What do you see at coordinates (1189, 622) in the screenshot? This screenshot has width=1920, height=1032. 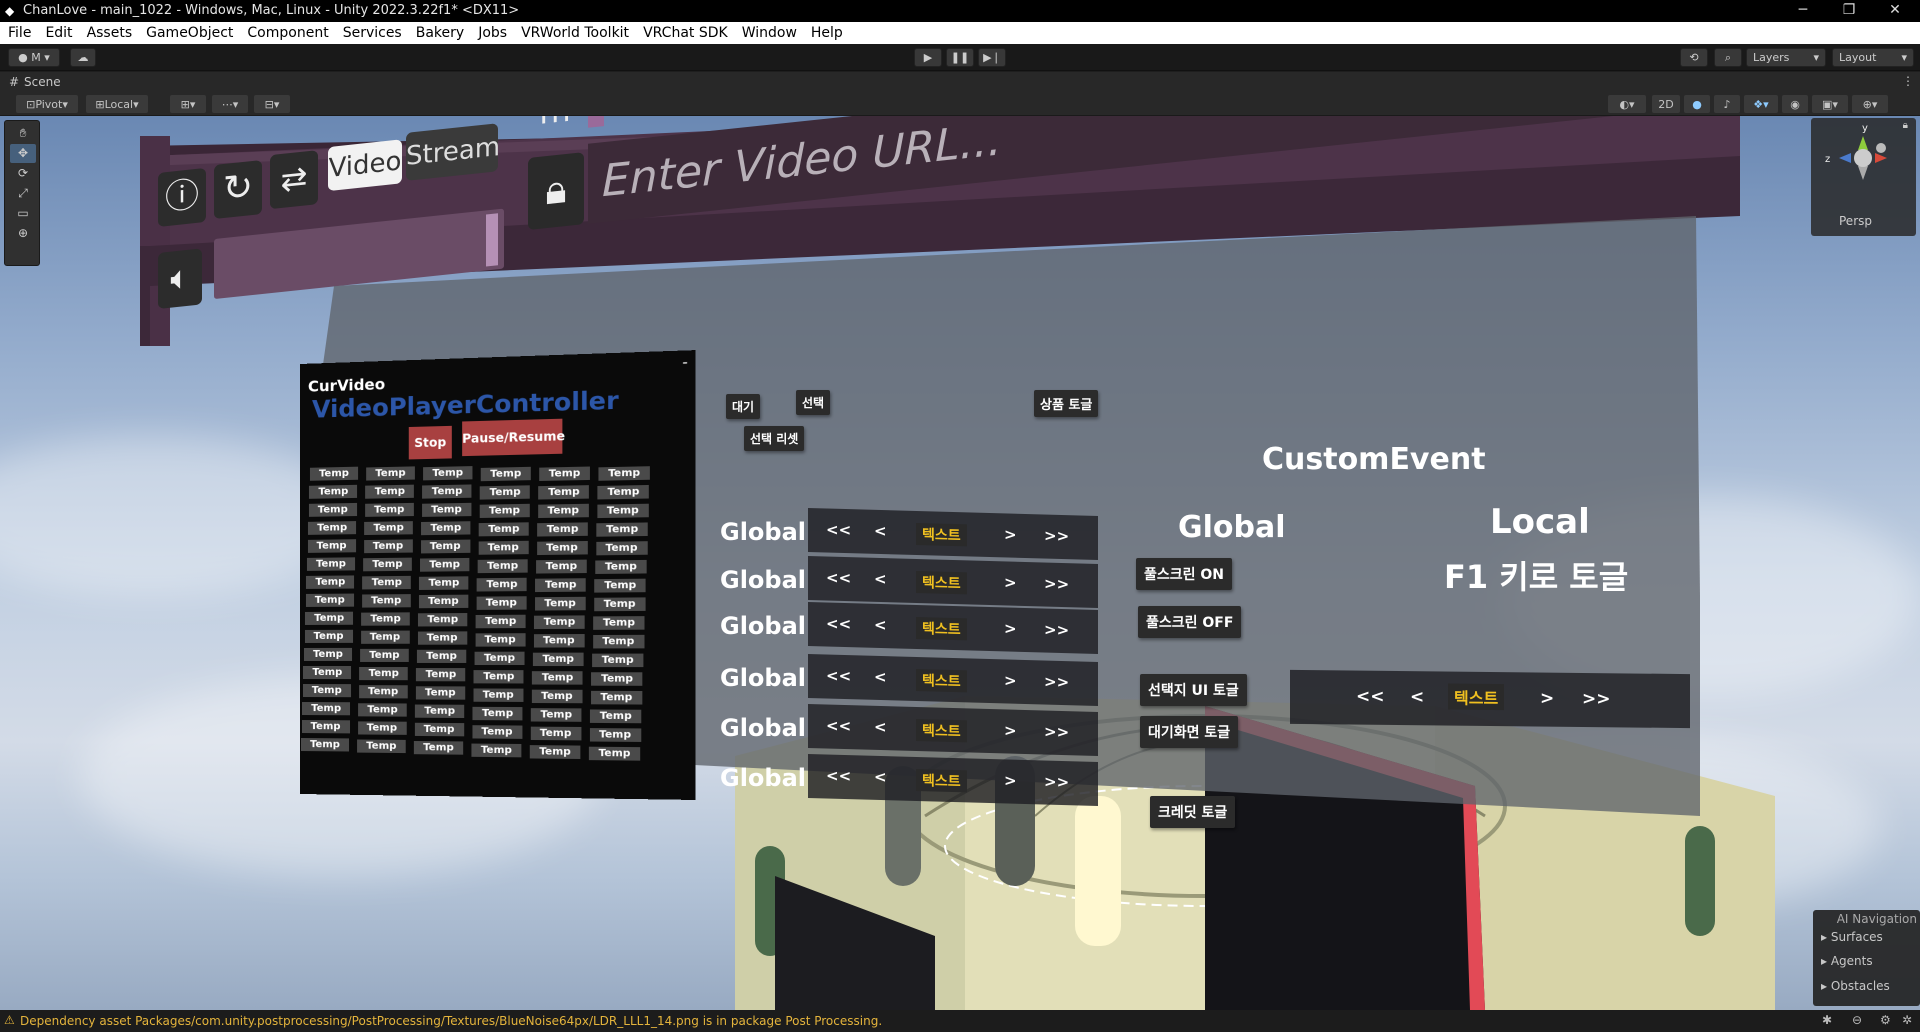 I see `fullscreen-off-button: 풀스크린 OFF` at bounding box center [1189, 622].